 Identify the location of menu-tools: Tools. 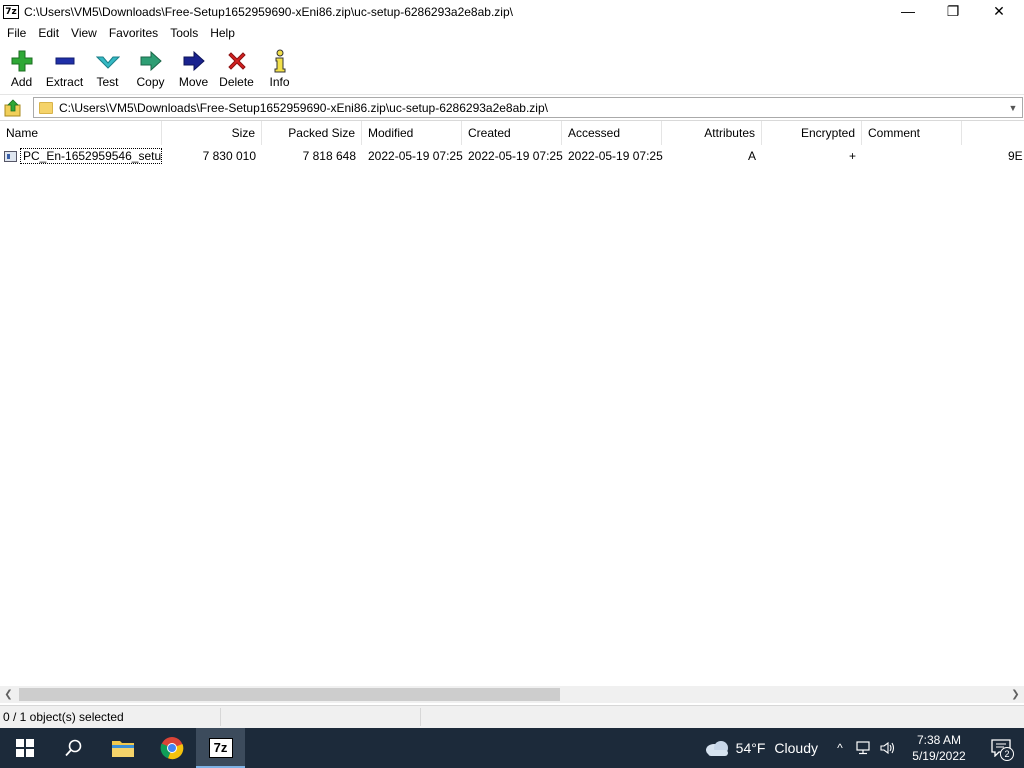
(184, 33).